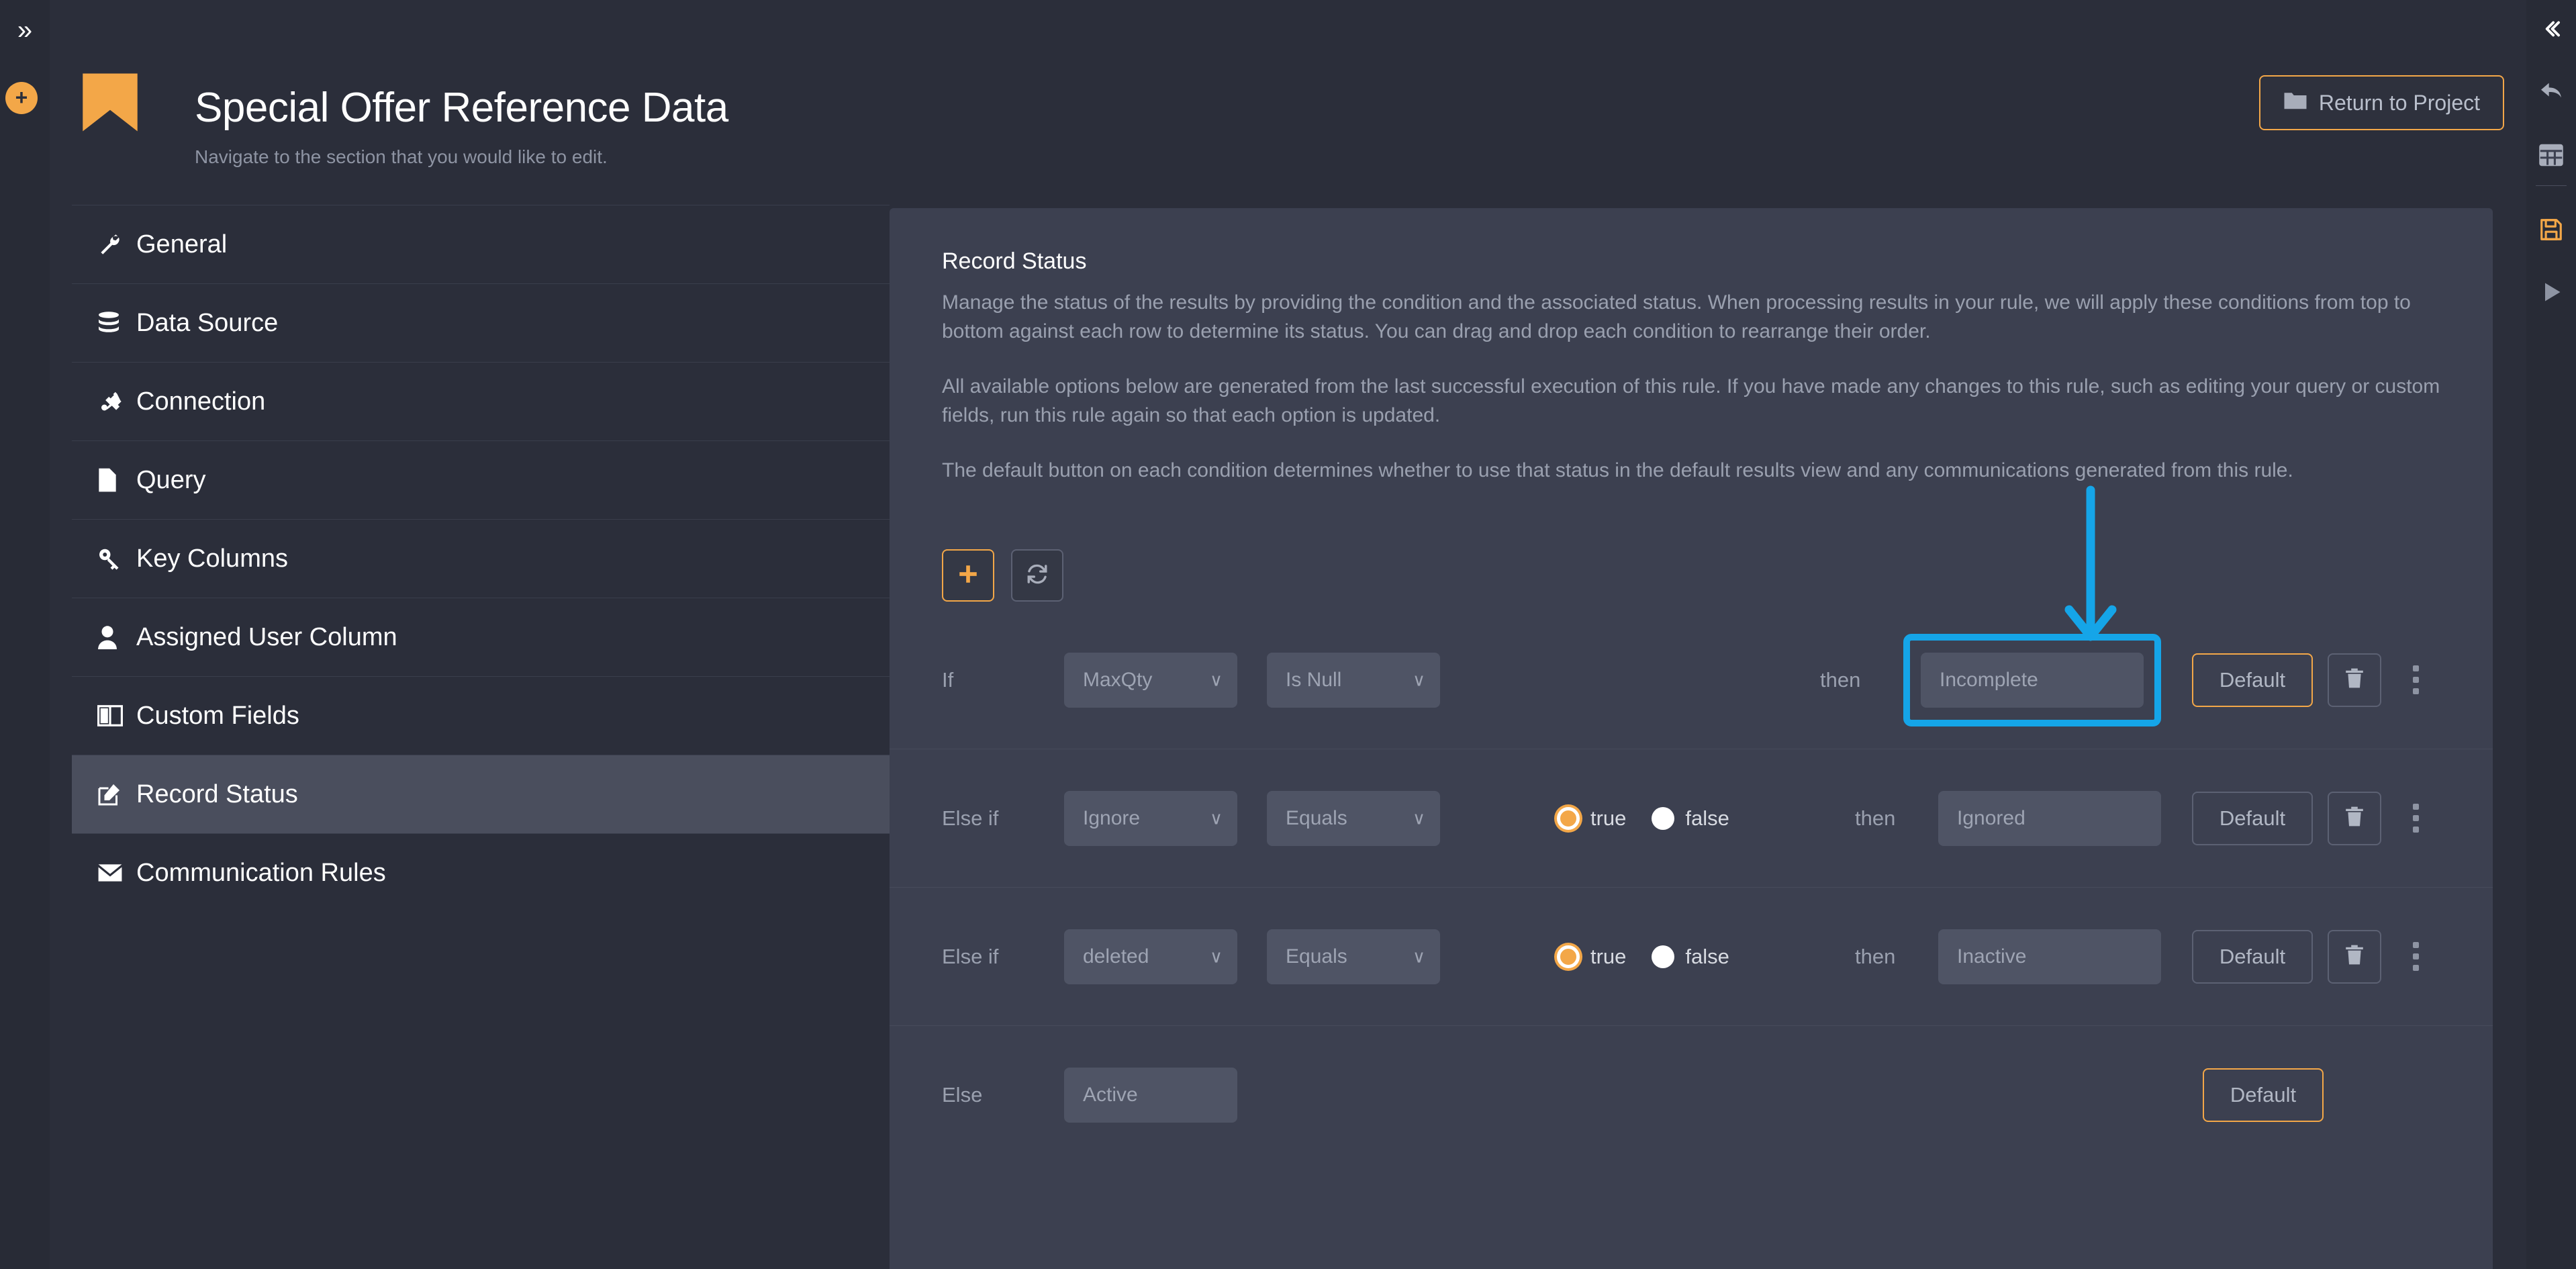 This screenshot has width=2576, height=1269. What do you see at coordinates (481, 715) in the screenshot?
I see `sidebar-item-custom-fields: Custom Fields` at bounding box center [481, 715].